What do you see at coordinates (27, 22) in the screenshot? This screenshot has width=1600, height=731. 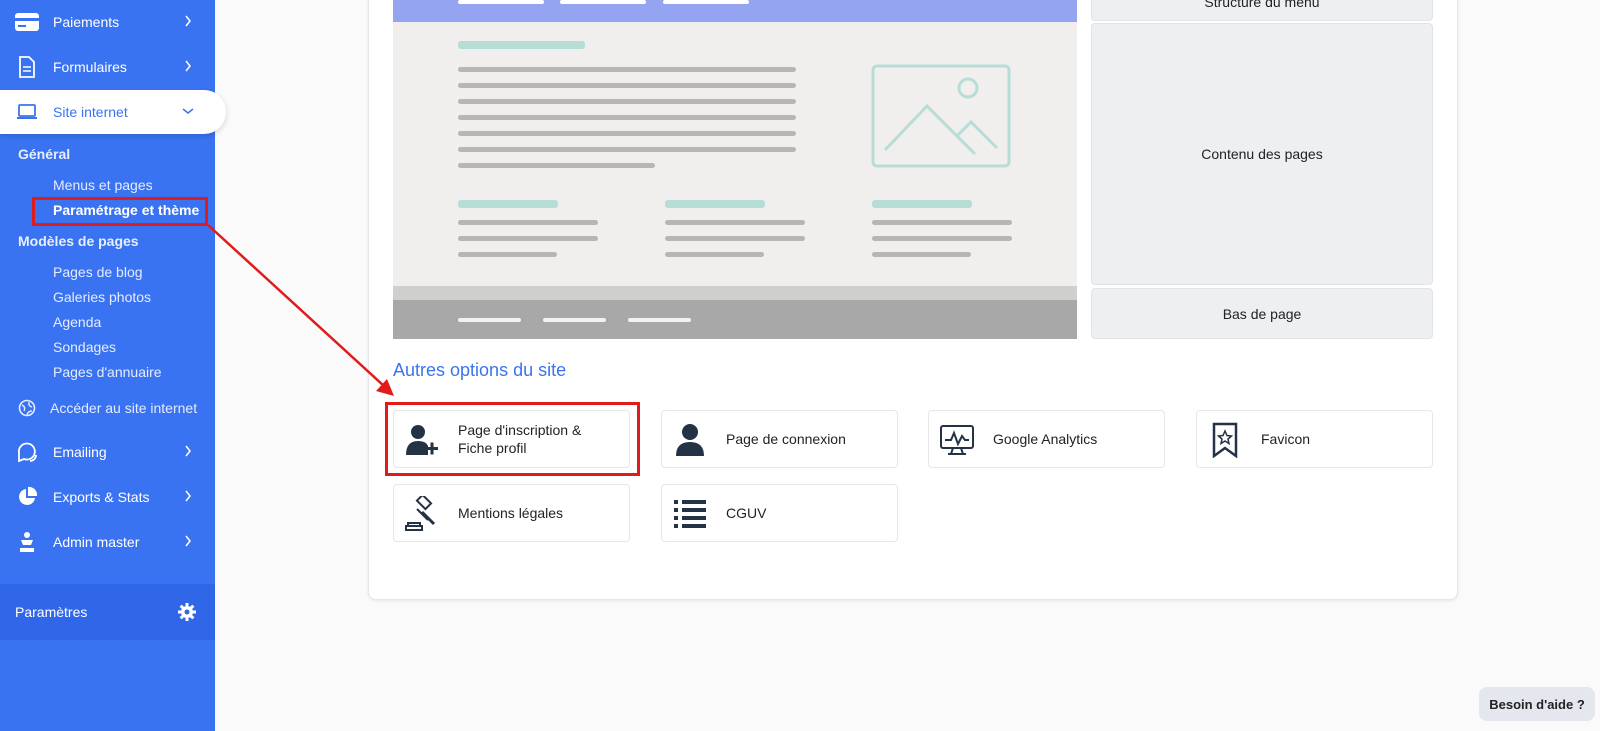 I see `card-icon` at bounding box center [27, 22].